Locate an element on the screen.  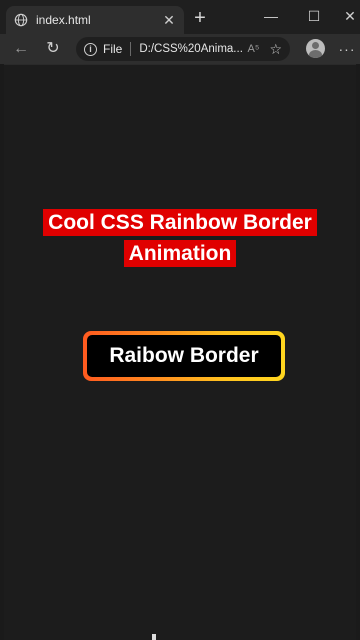
maximize-icon: ☐ is located at coordinates (314, 16).